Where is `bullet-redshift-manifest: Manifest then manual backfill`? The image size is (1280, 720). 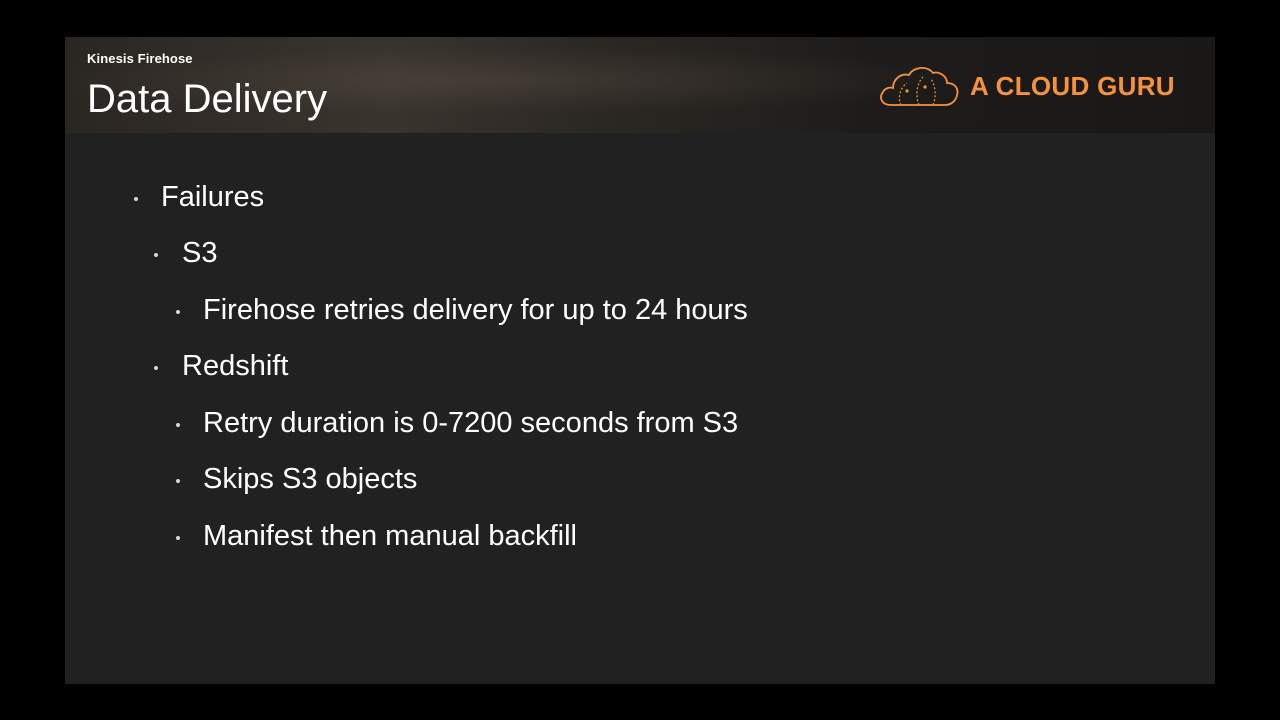
bullet-redshift-manifest: Manifest then manual backfill is located at coordinates (390, 536).